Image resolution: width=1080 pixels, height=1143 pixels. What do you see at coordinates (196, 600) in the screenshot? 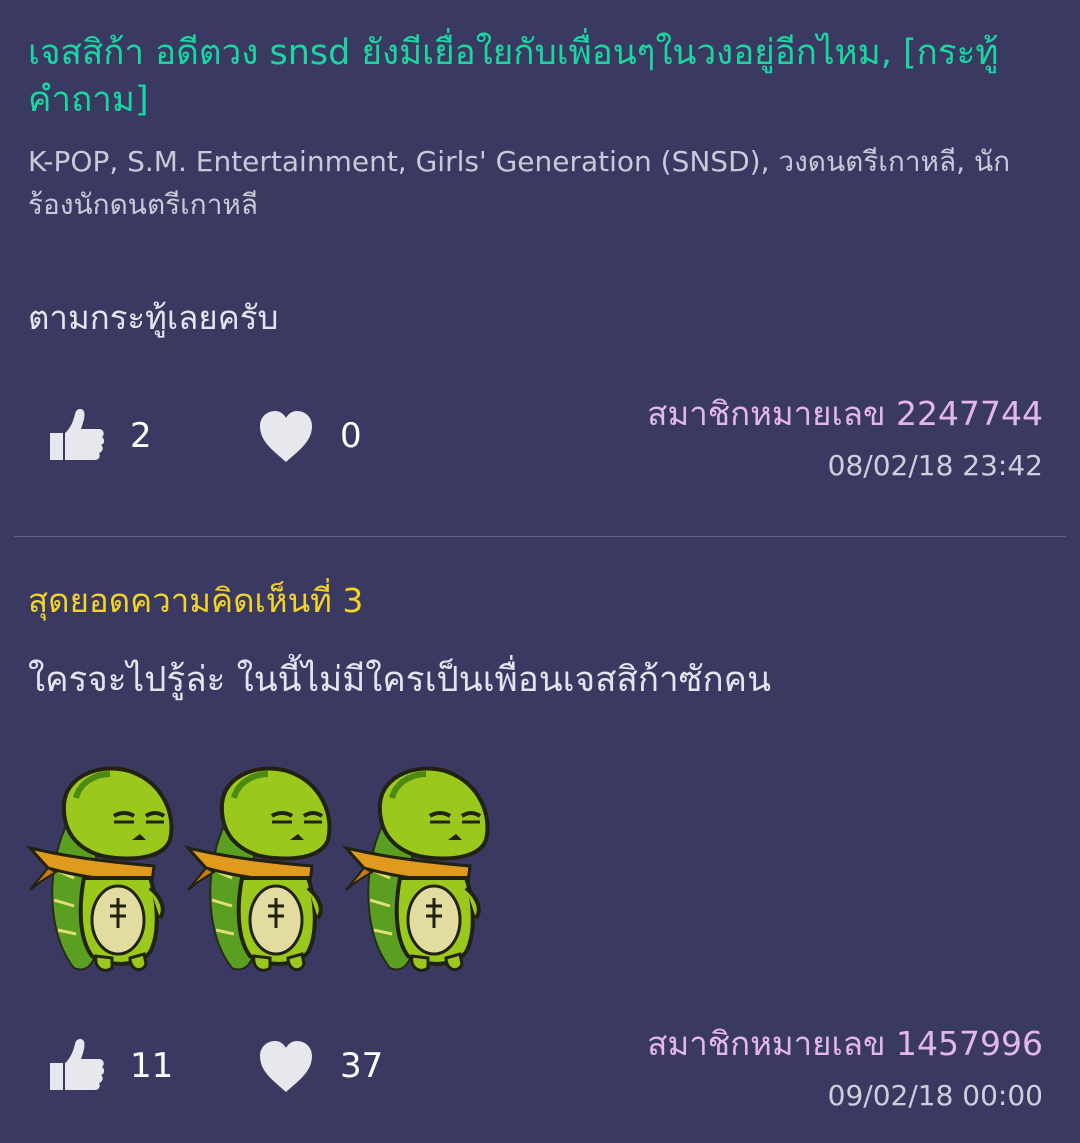
I see `best-comment-heading: สุดยอดความคิดเห็นที่ 3` at bounding box center [196, 600].